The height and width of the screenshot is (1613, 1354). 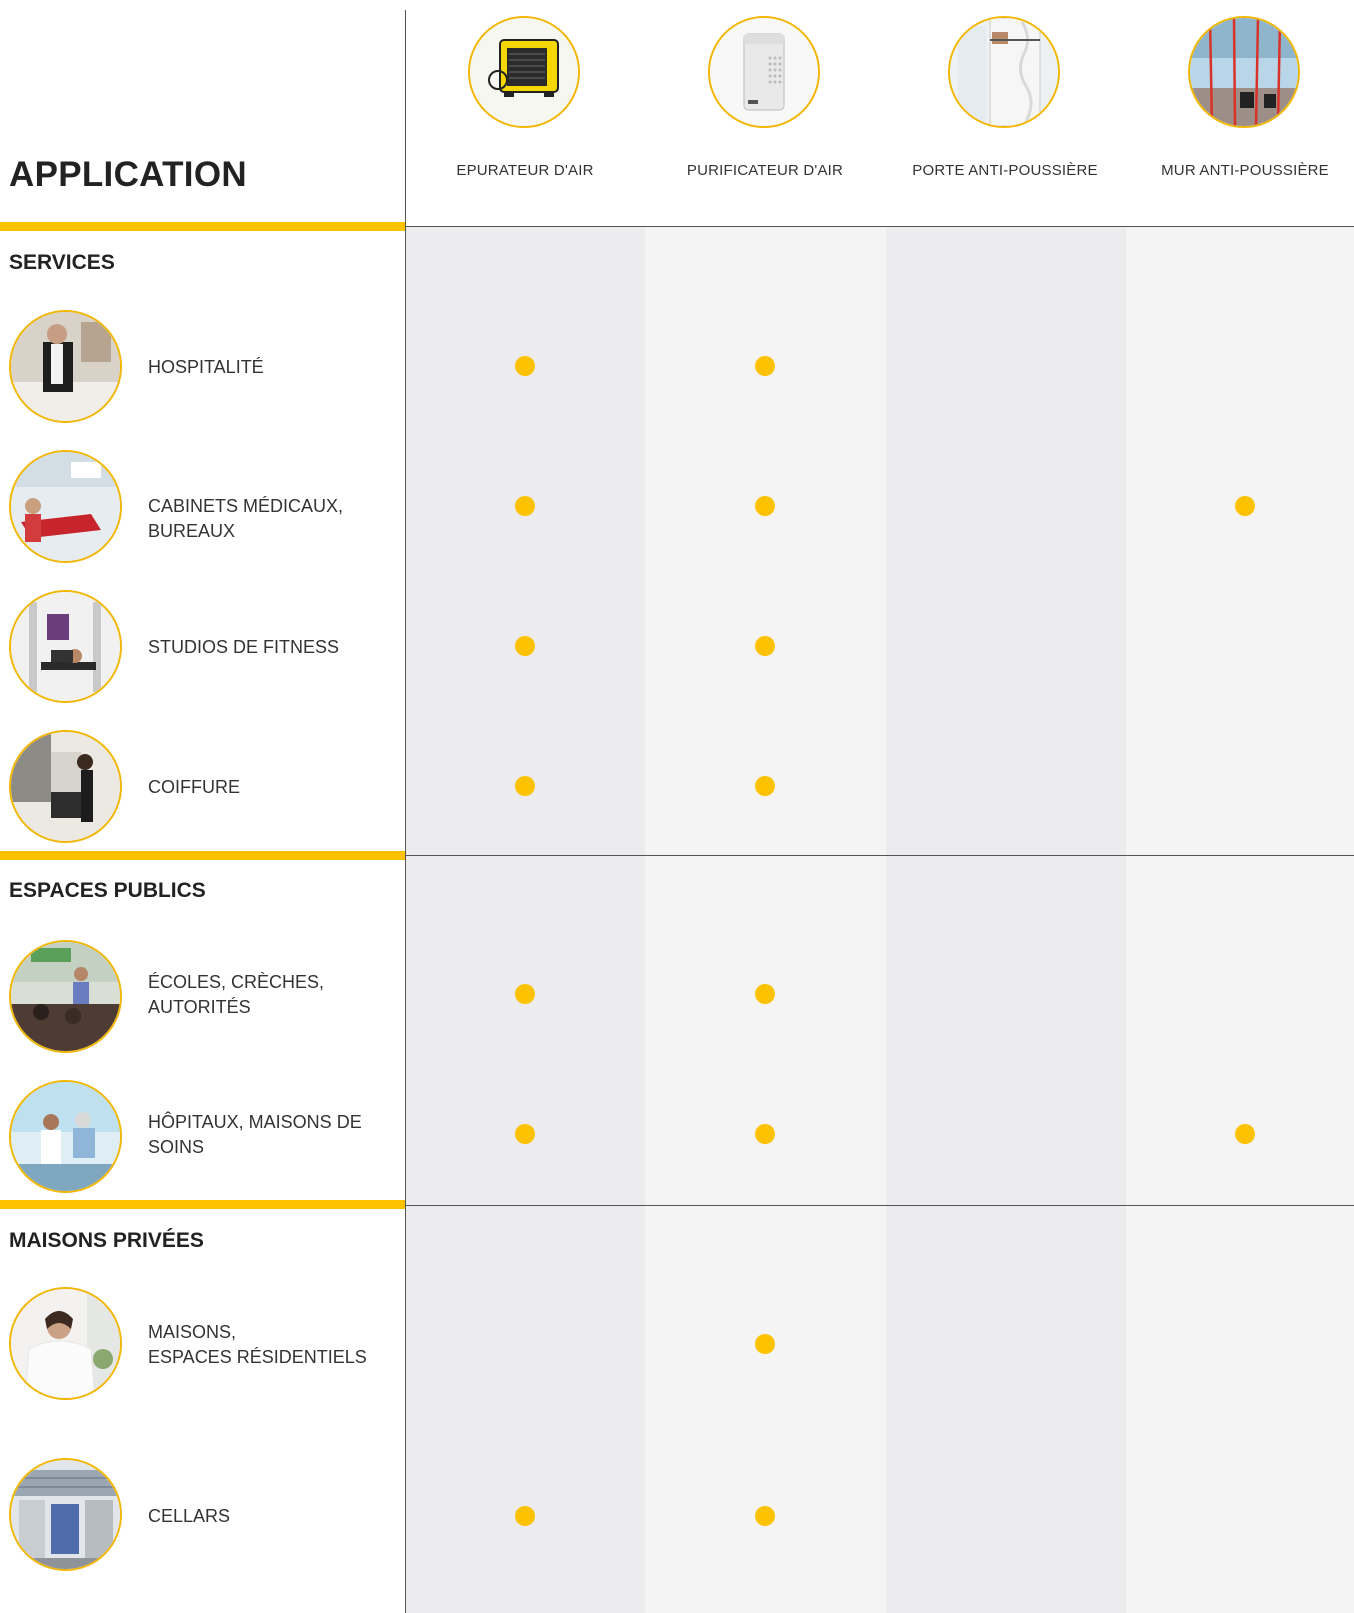 I want to click on row-label-line: HÔPITAUX, MAISONS DE, so click(x=255, y=1122).